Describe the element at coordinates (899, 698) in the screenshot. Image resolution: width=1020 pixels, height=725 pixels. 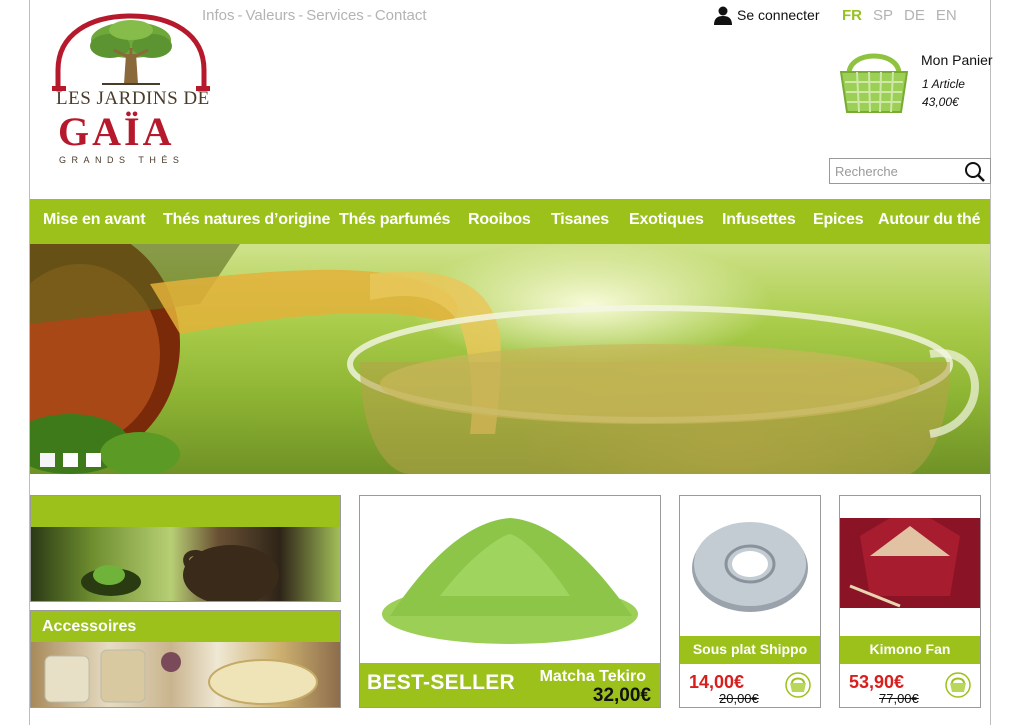
I see `product-old-price: 77,00€` at that location.